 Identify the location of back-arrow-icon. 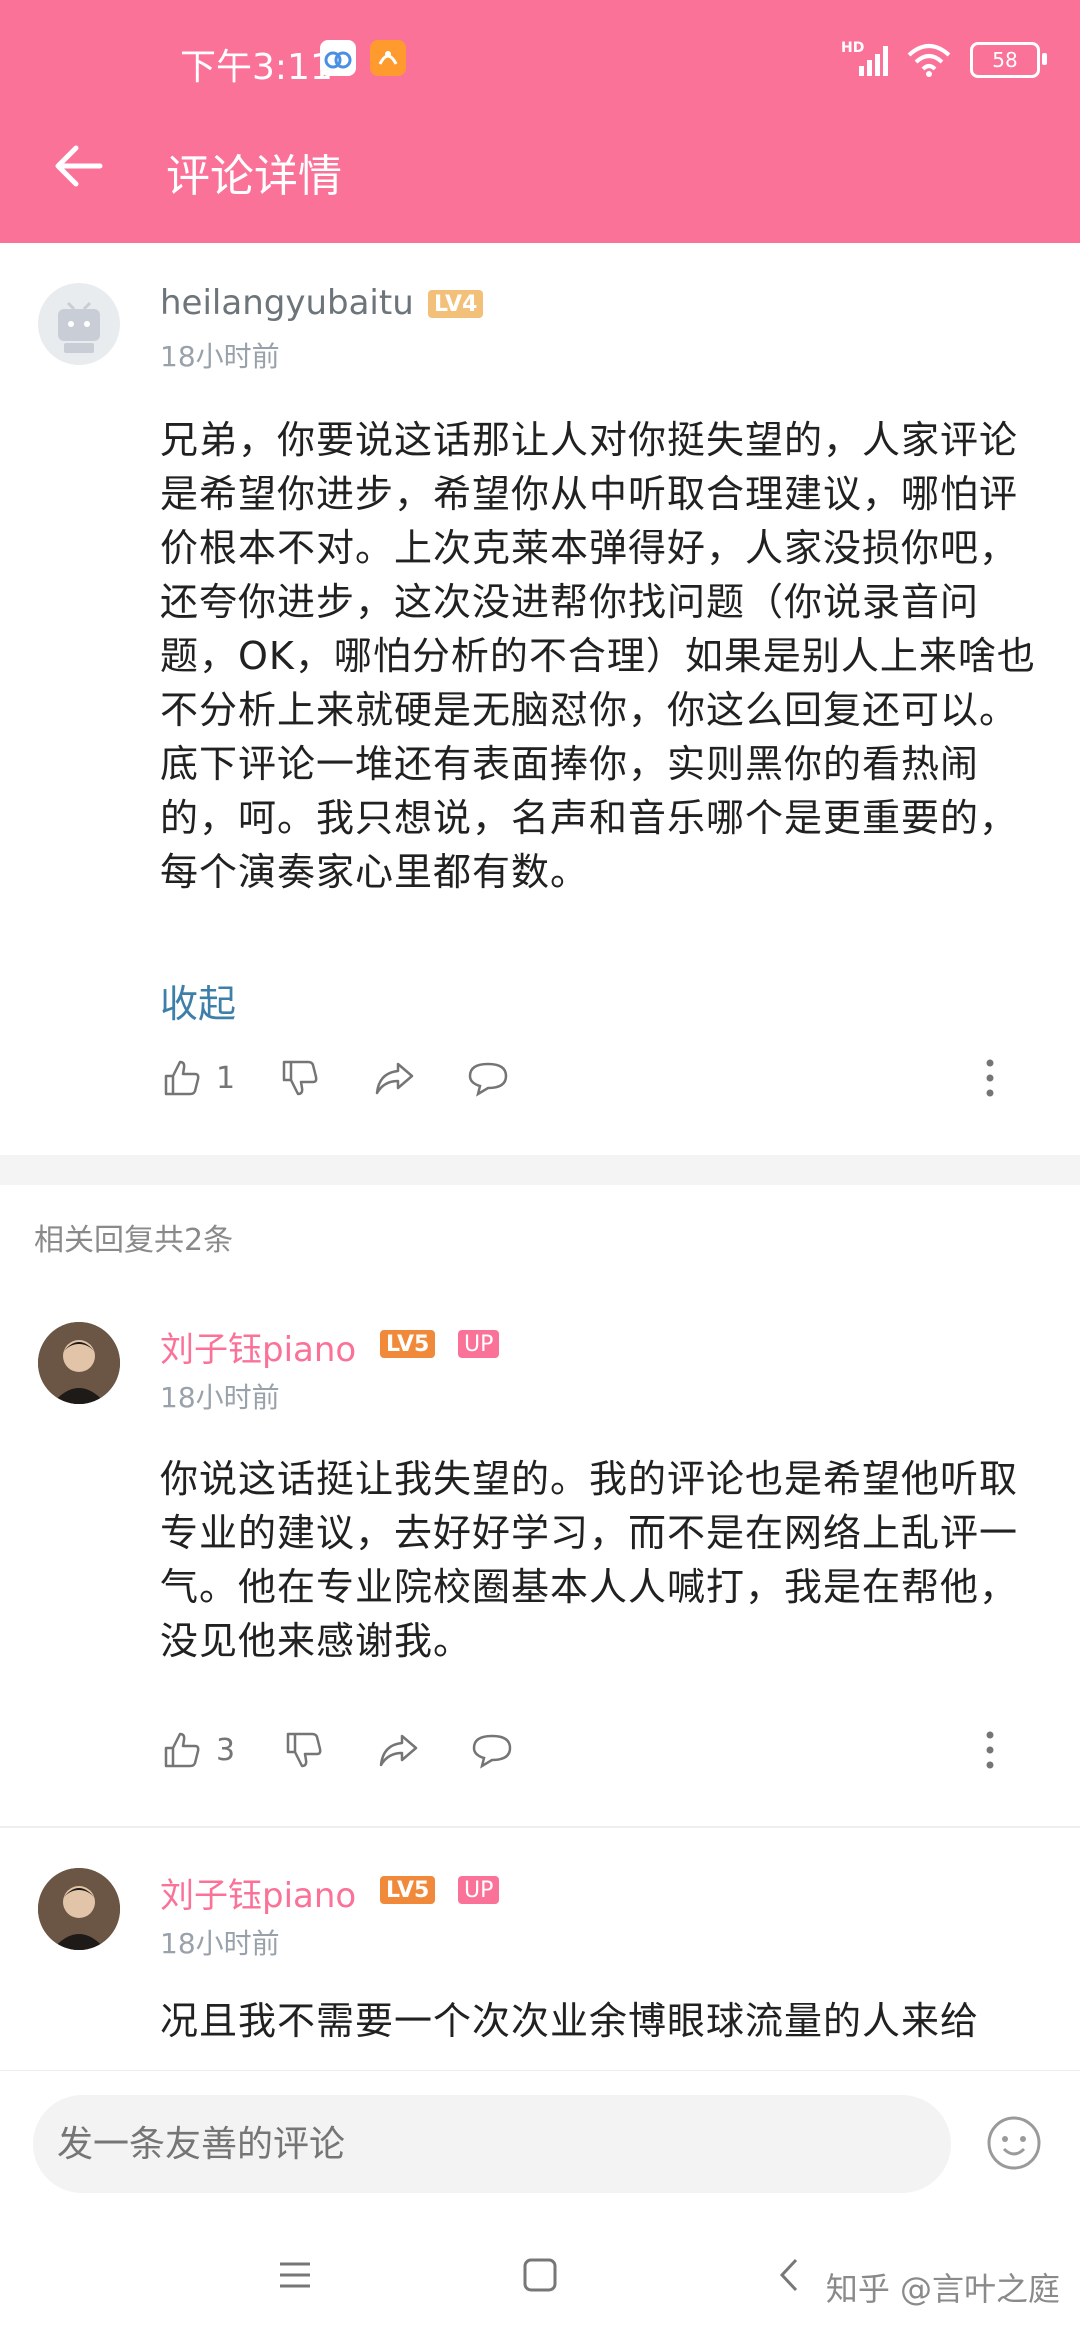
(78, 166).